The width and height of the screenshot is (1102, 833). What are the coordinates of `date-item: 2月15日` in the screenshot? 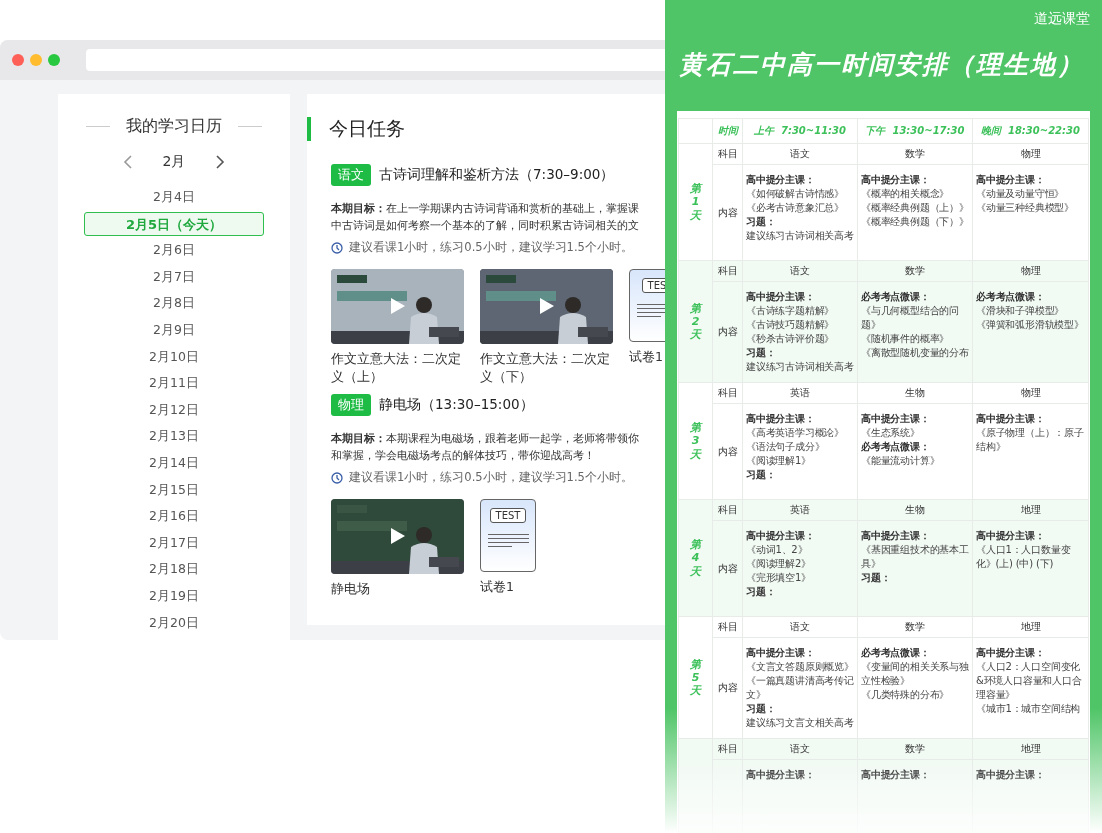 It's located at (174, 489).